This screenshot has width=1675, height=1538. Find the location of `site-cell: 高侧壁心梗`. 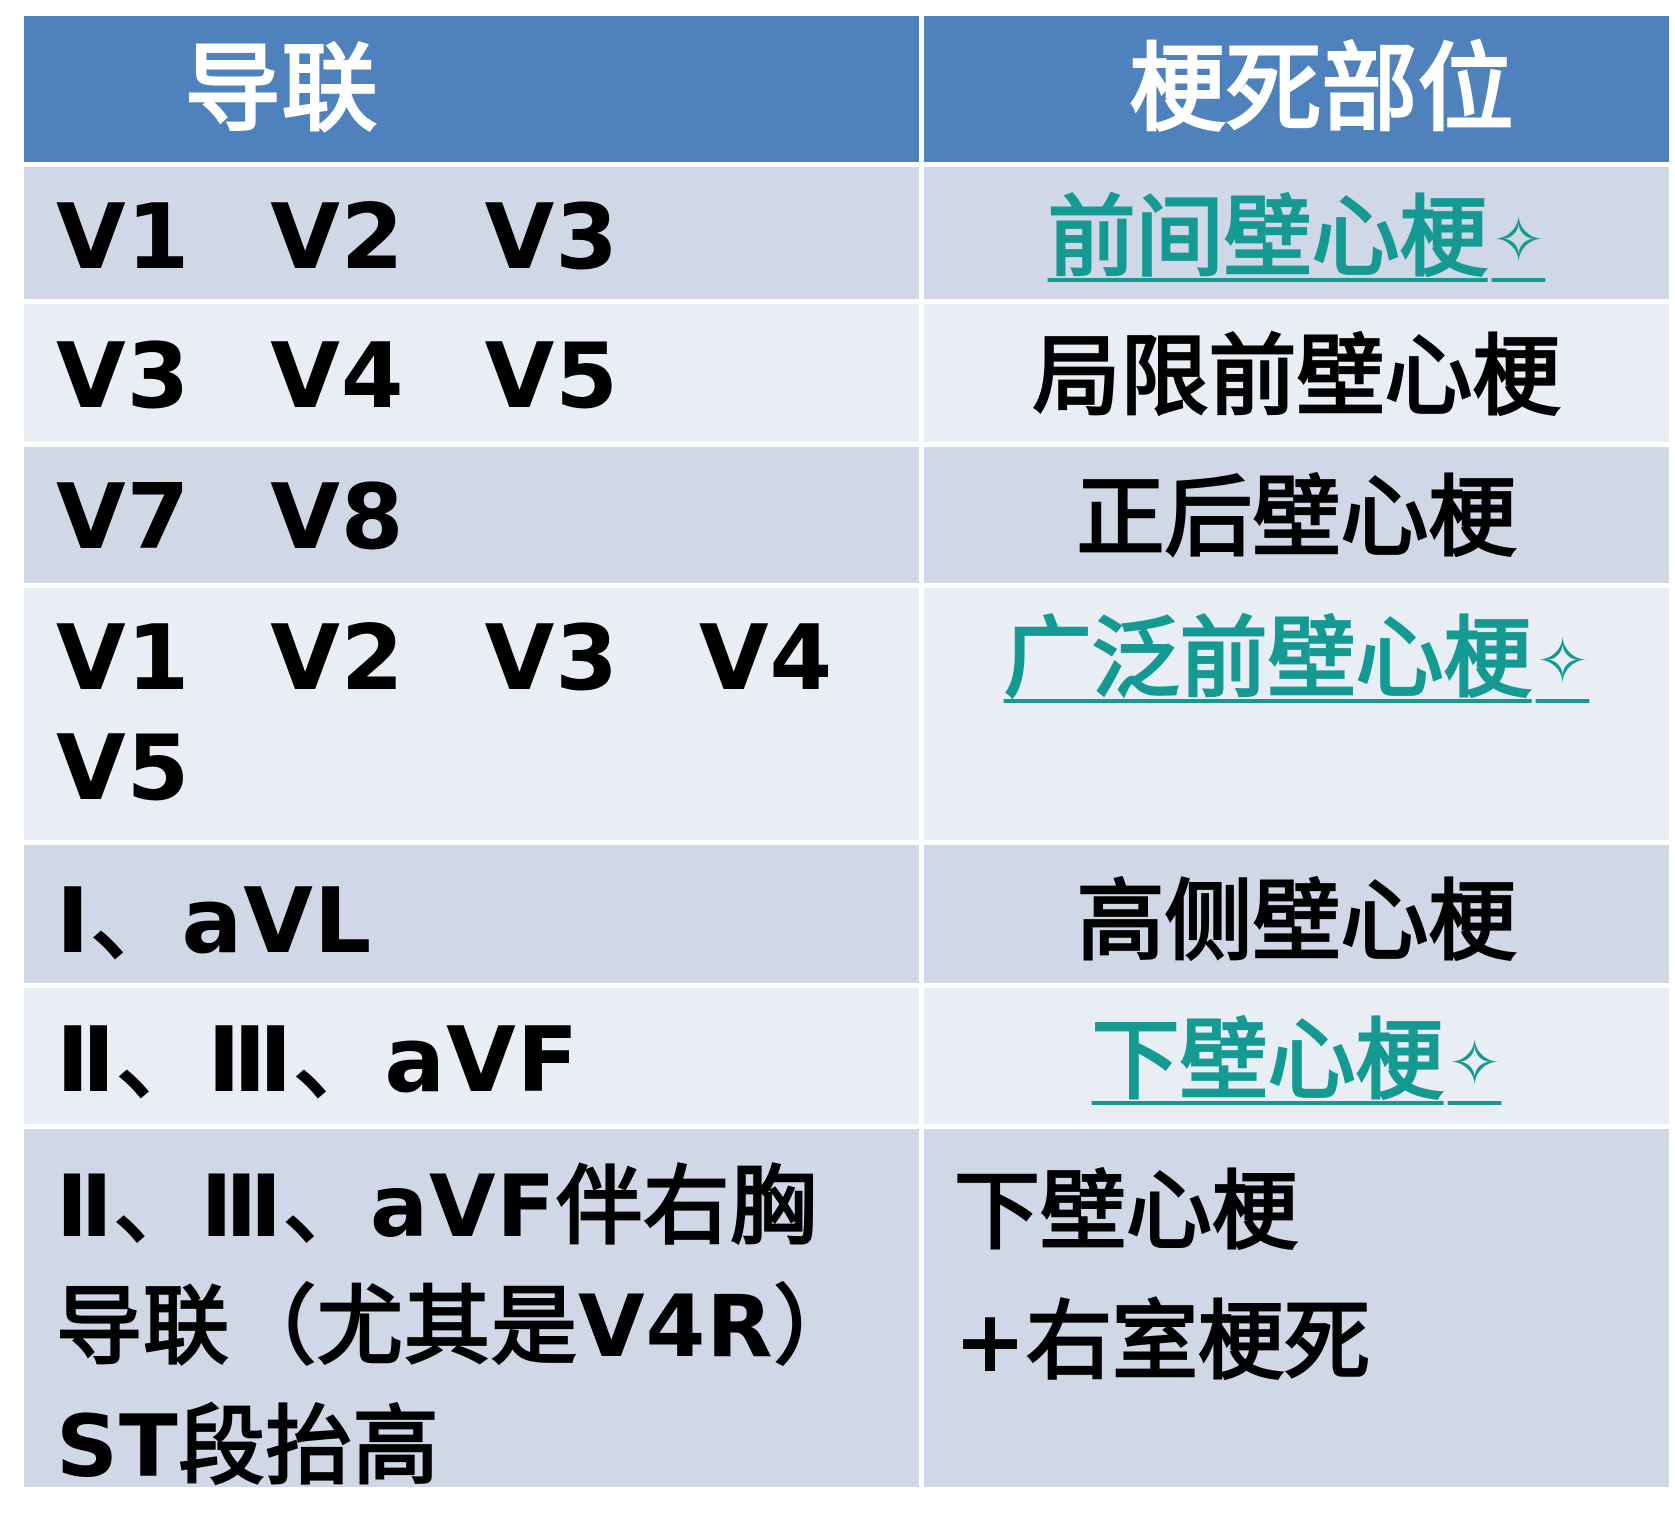

site-cell: 高侧壁心梗 is located at coordinates (1296, 914).